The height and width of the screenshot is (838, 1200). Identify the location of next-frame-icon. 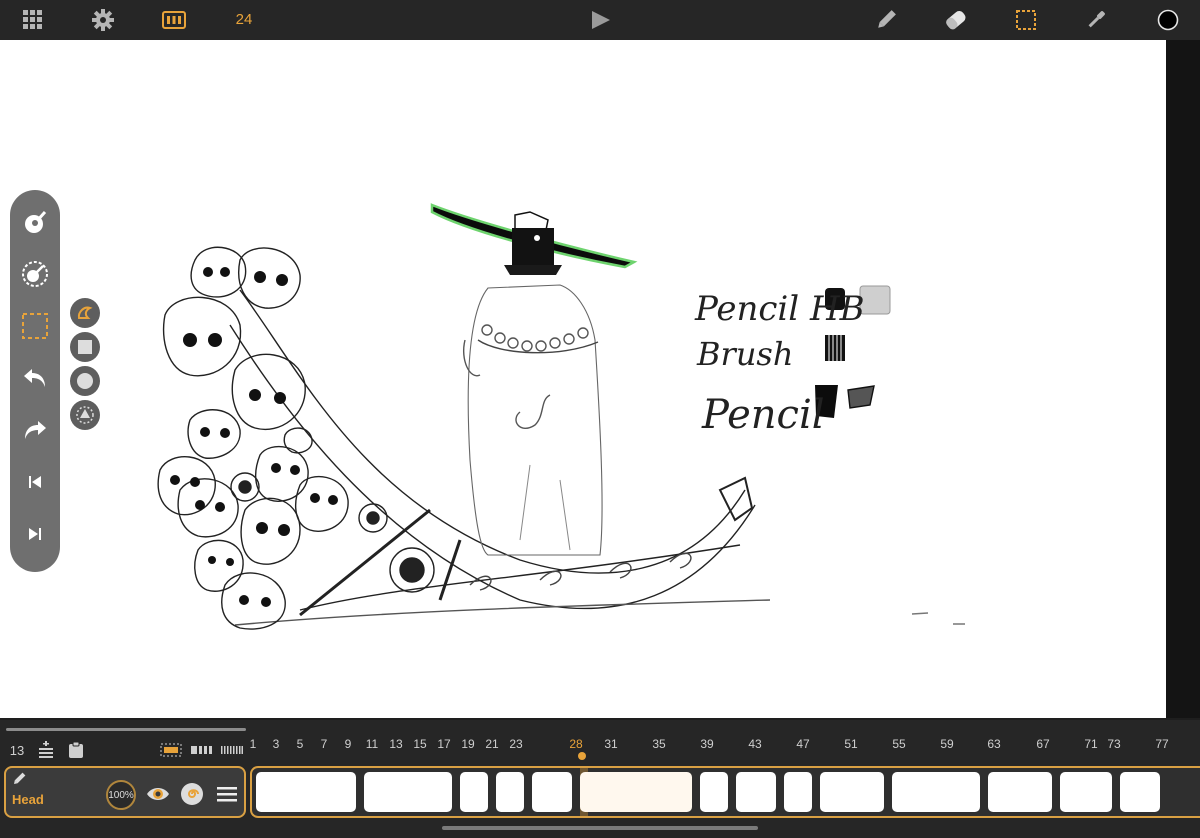
(35, 534).